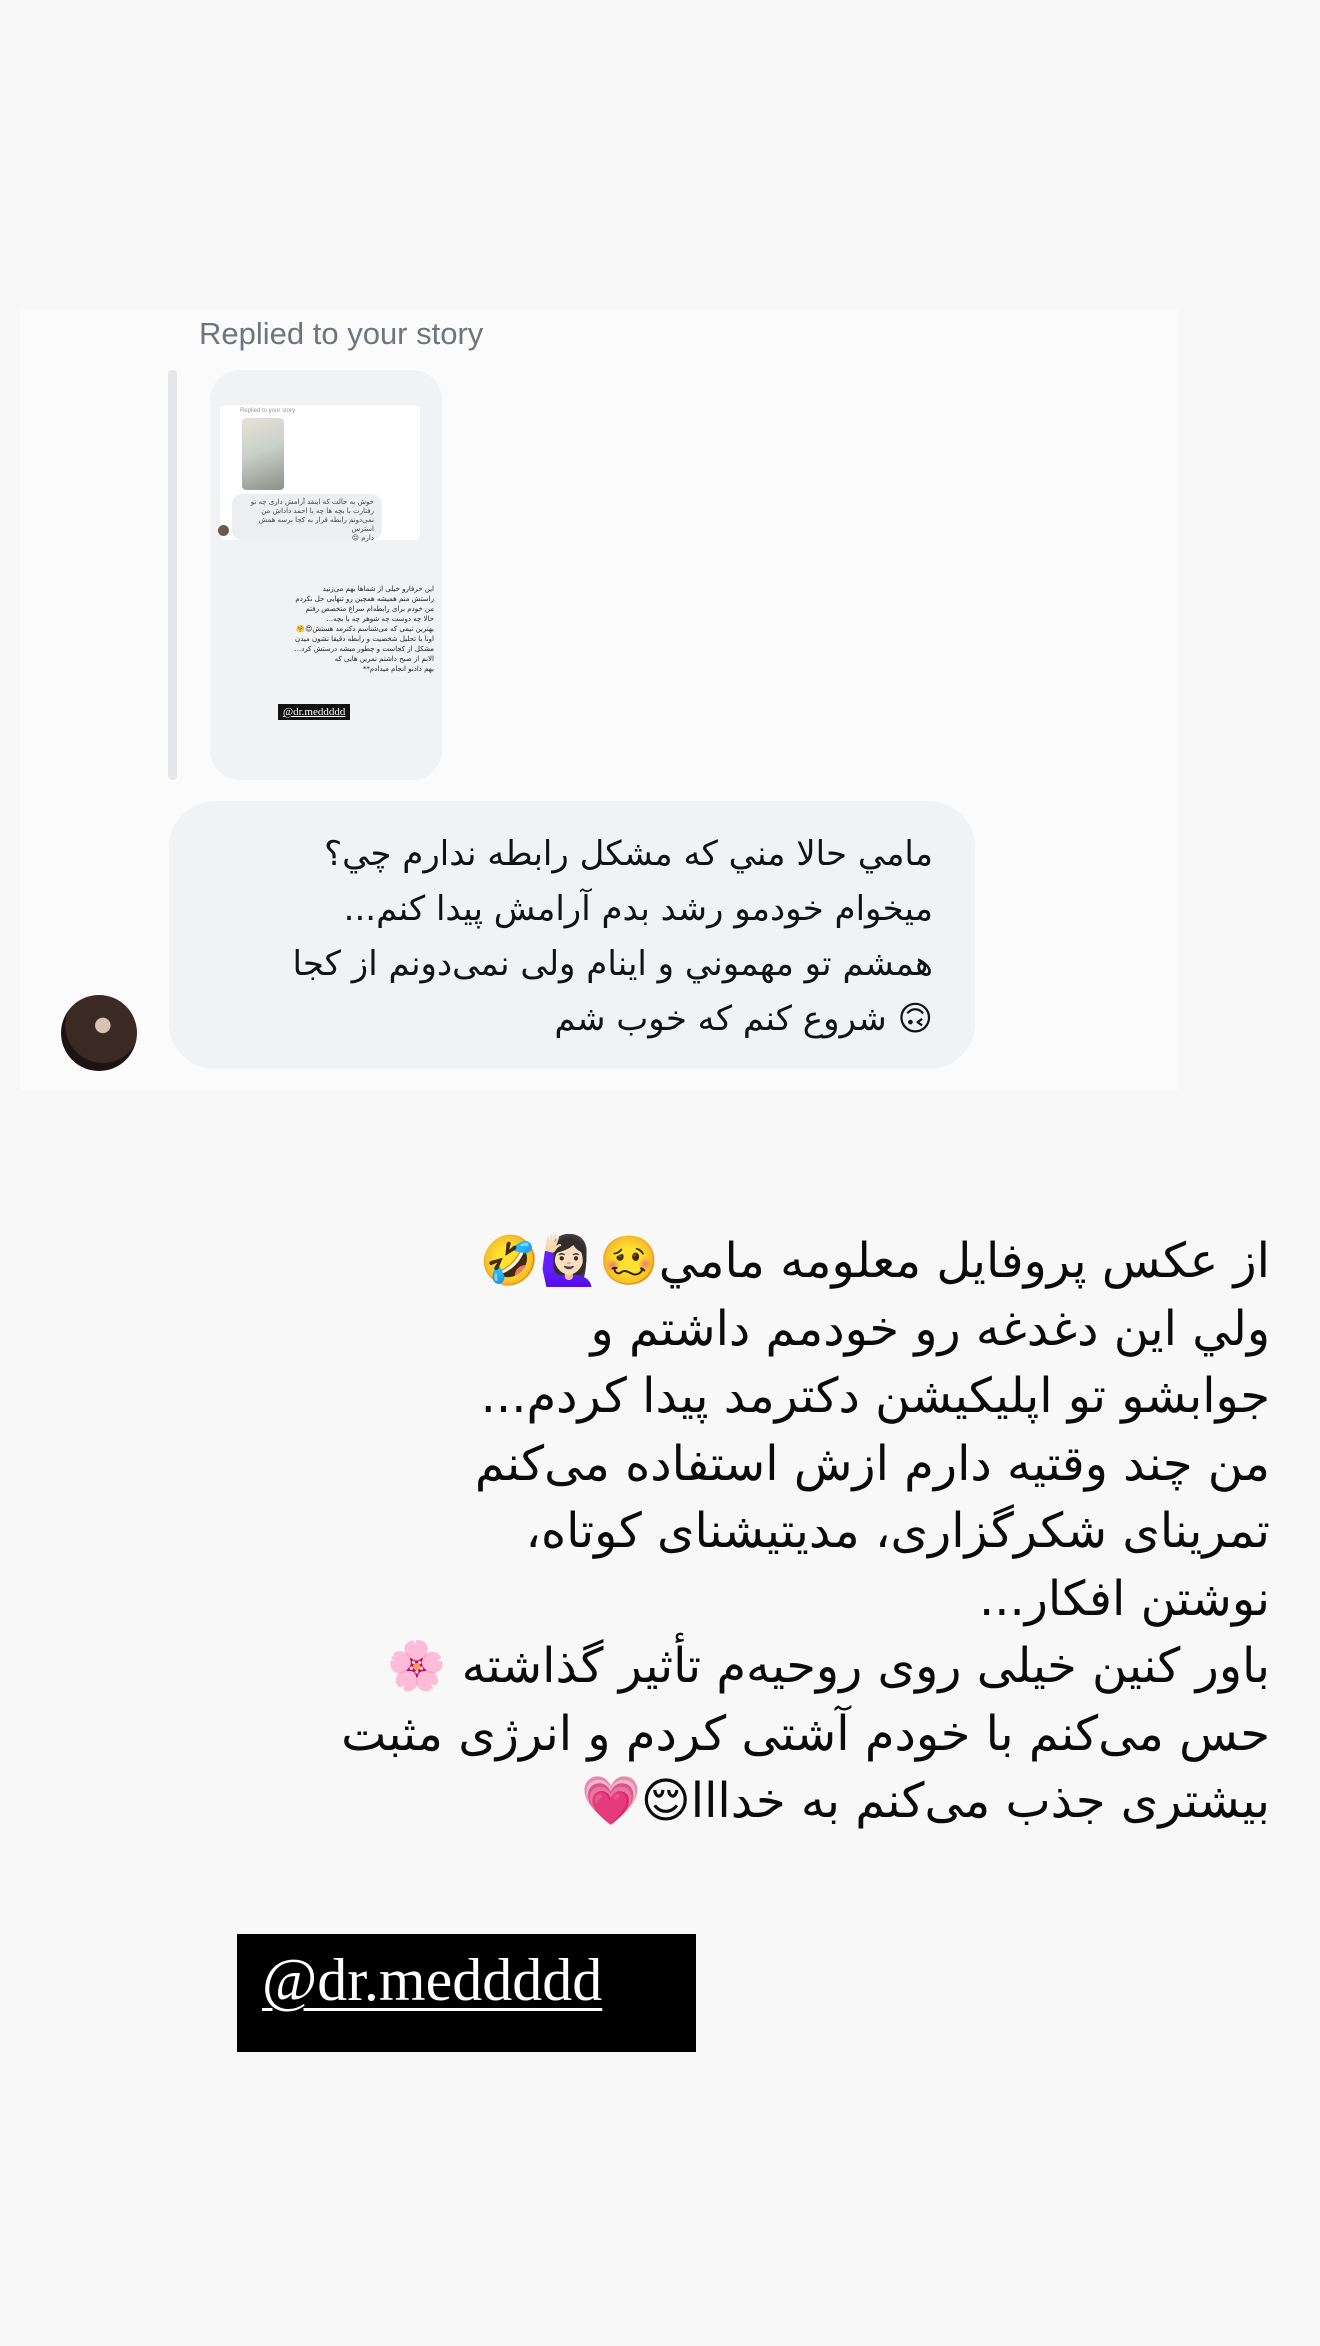 The image size is (1320, 2346). I want to click on mention-sticker: @dr.meddddd, so click(466, 1993).